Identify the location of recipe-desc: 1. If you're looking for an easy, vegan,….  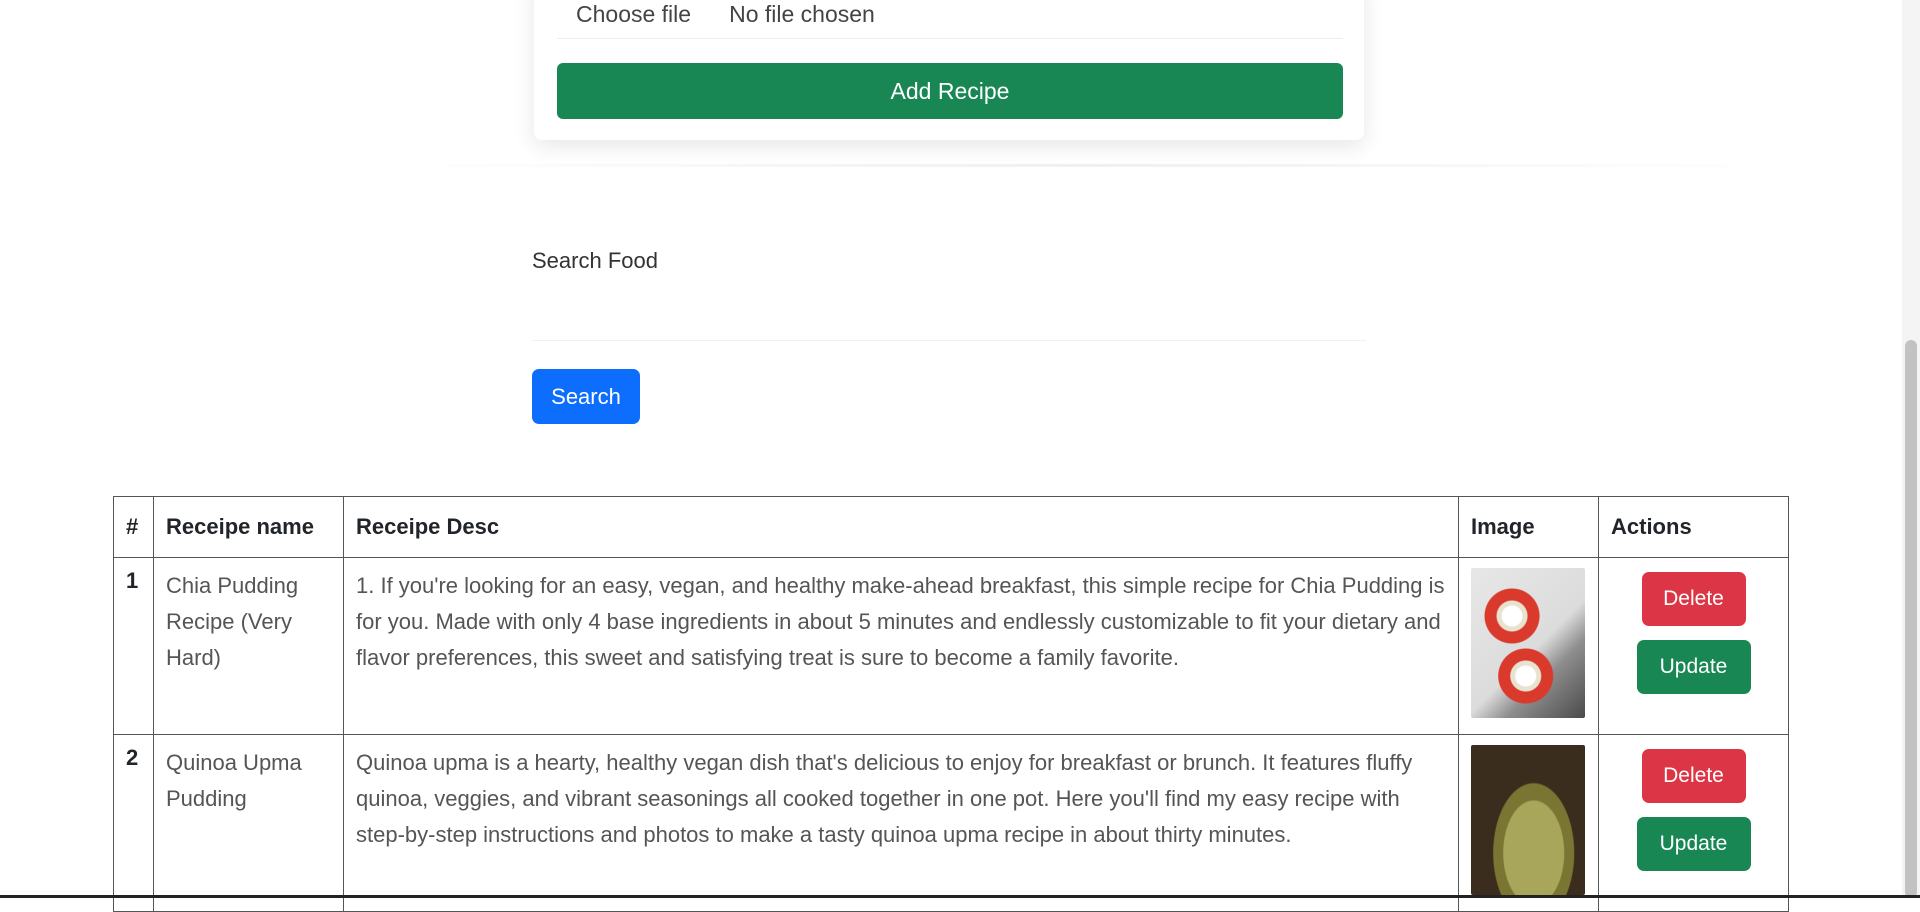
(901, 646).